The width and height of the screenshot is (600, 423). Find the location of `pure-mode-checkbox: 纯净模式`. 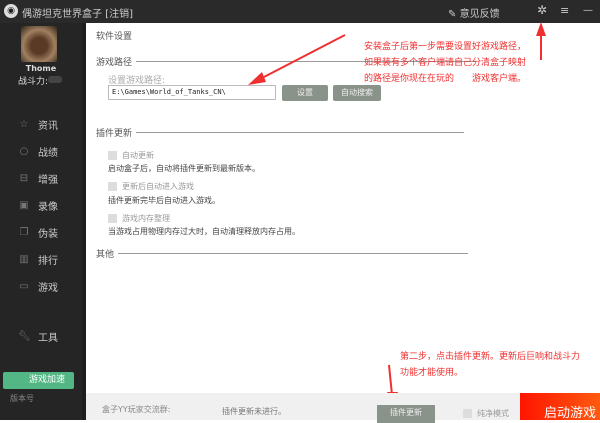

pure-mode-checkbox: 纯净模式 is located at coordinates (486, 413).